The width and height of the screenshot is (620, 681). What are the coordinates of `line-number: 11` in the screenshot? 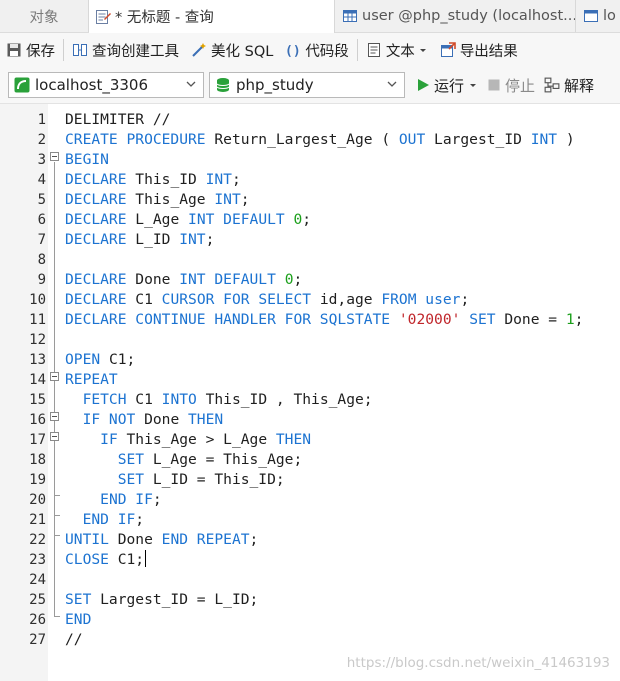 It's located at (37, 320).